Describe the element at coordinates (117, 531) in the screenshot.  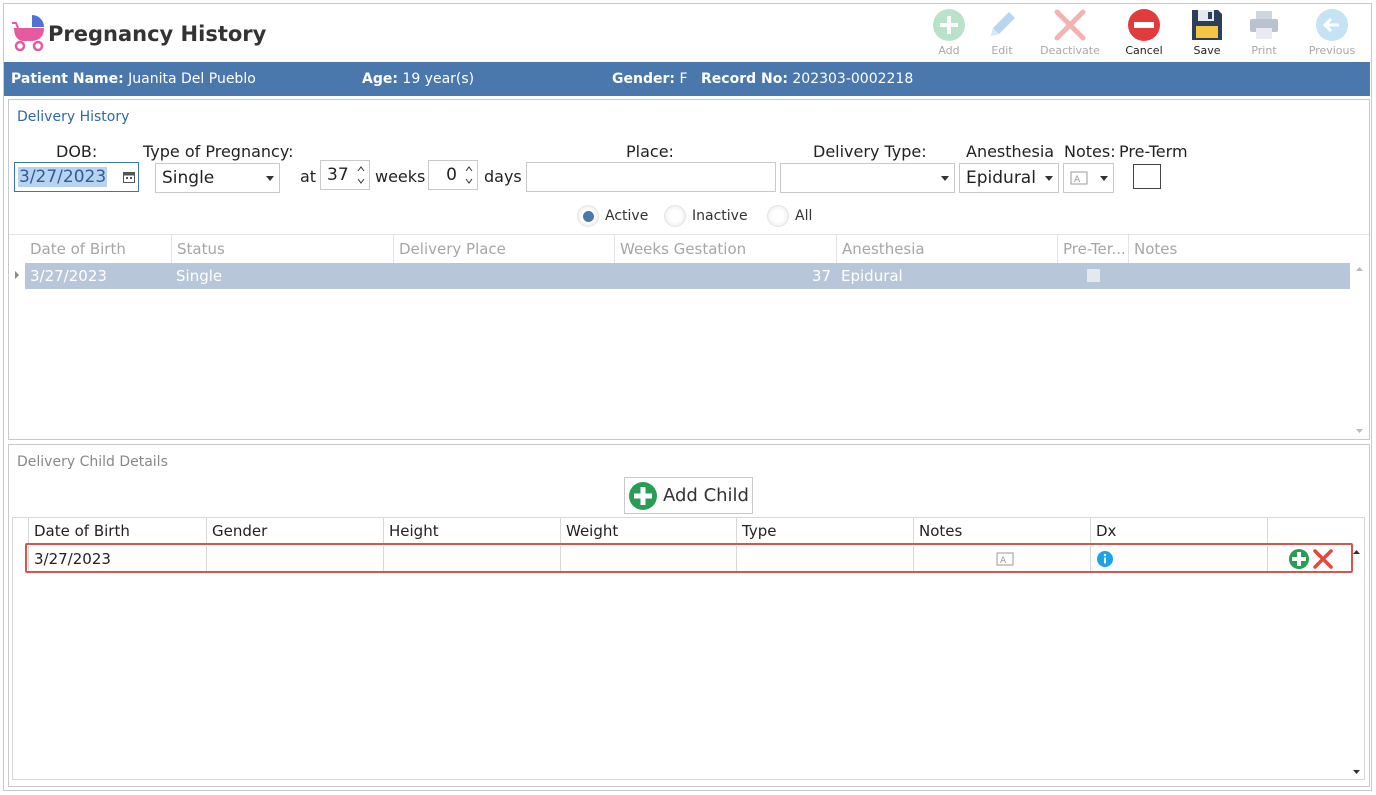
I see `col-child-dob: Date of Birth` at that location.